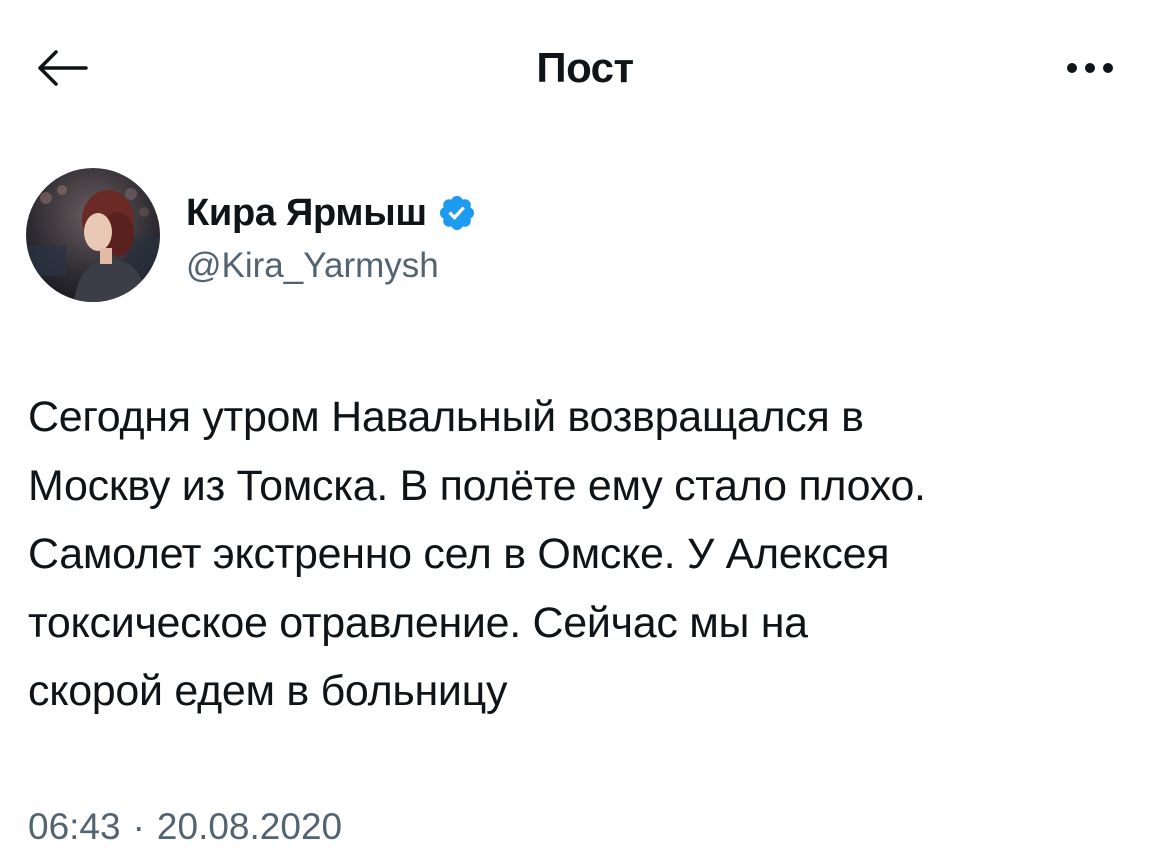  I want to click on avatar, so click(93, 235).